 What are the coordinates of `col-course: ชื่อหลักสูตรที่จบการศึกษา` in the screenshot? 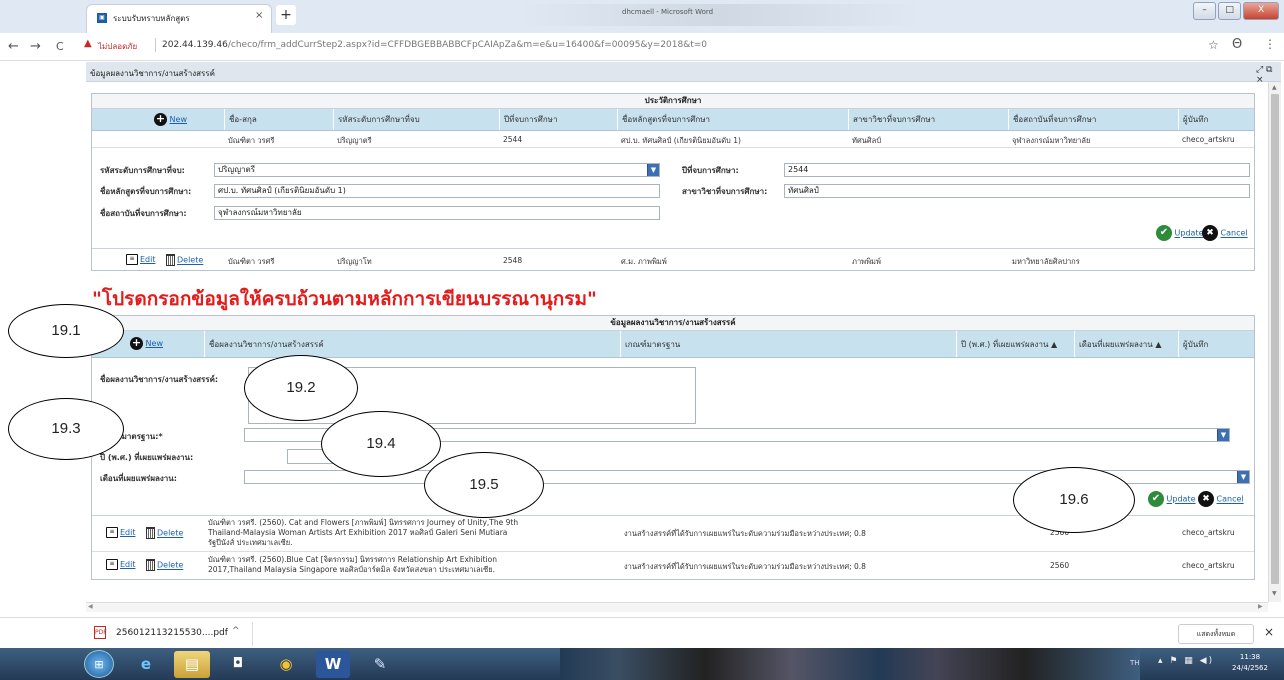 It's located at (732, 119).